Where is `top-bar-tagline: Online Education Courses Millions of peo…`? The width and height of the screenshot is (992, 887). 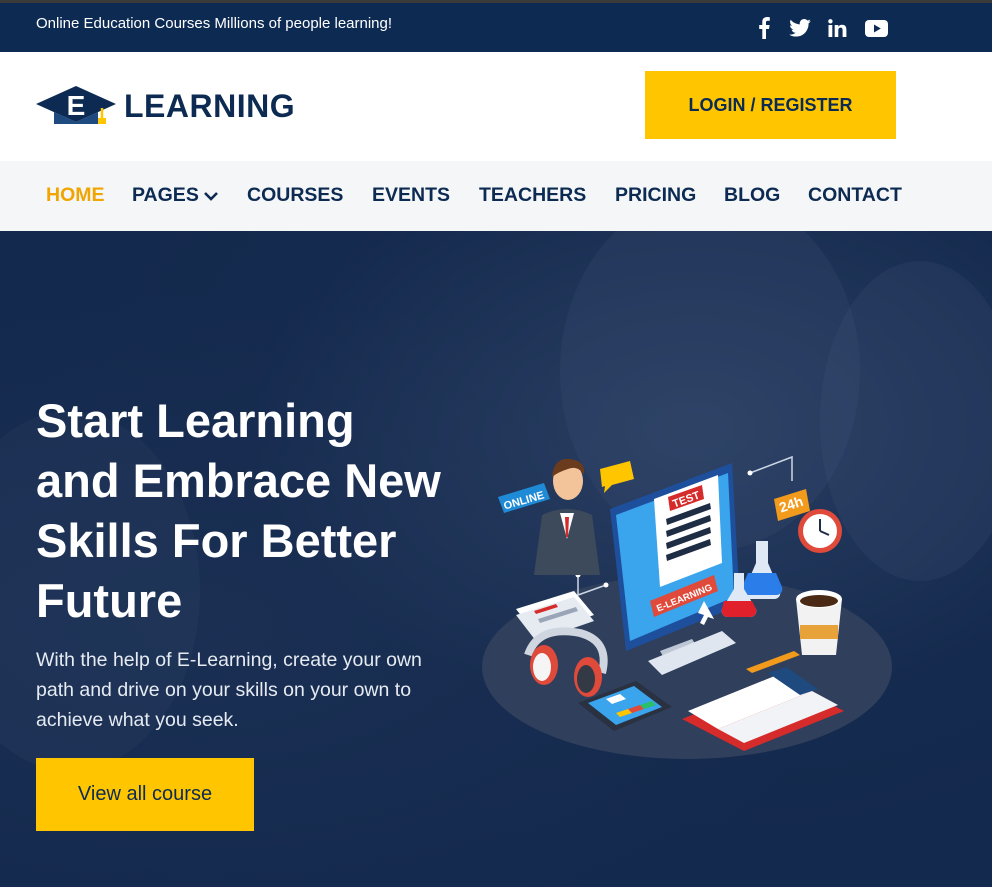
top-bar-tagline: Online Education Courses Millions of peo… is located at coordinates (214, 23).